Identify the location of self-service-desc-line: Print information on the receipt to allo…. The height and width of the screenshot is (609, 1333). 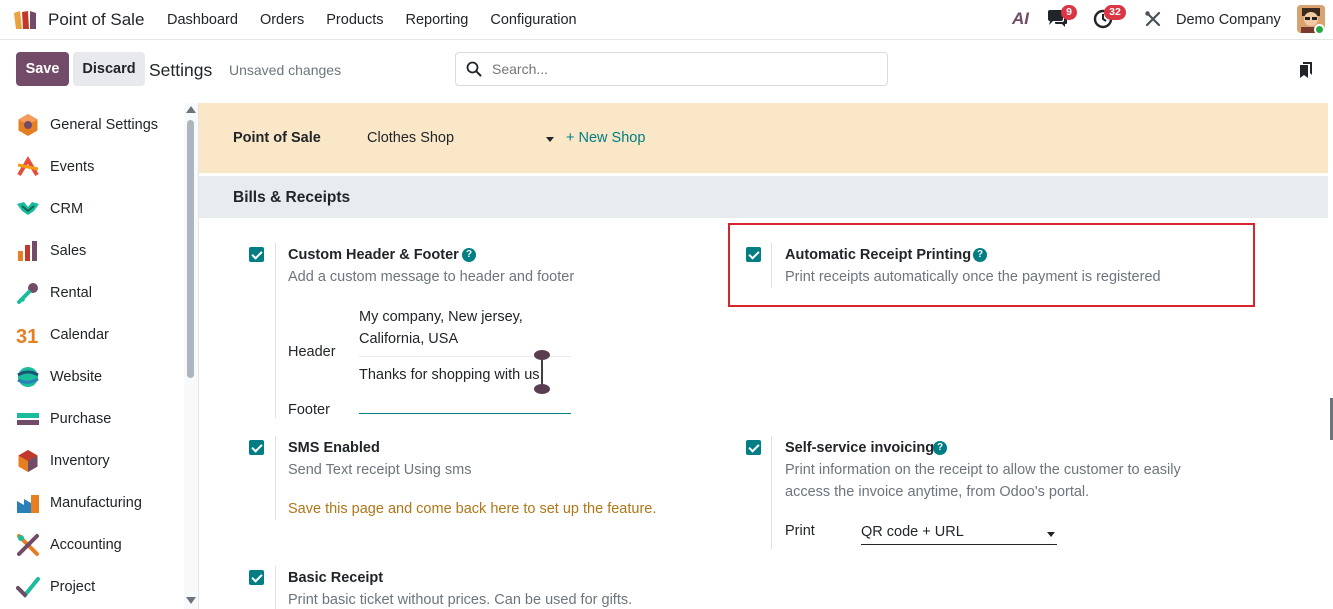
(983, 470).